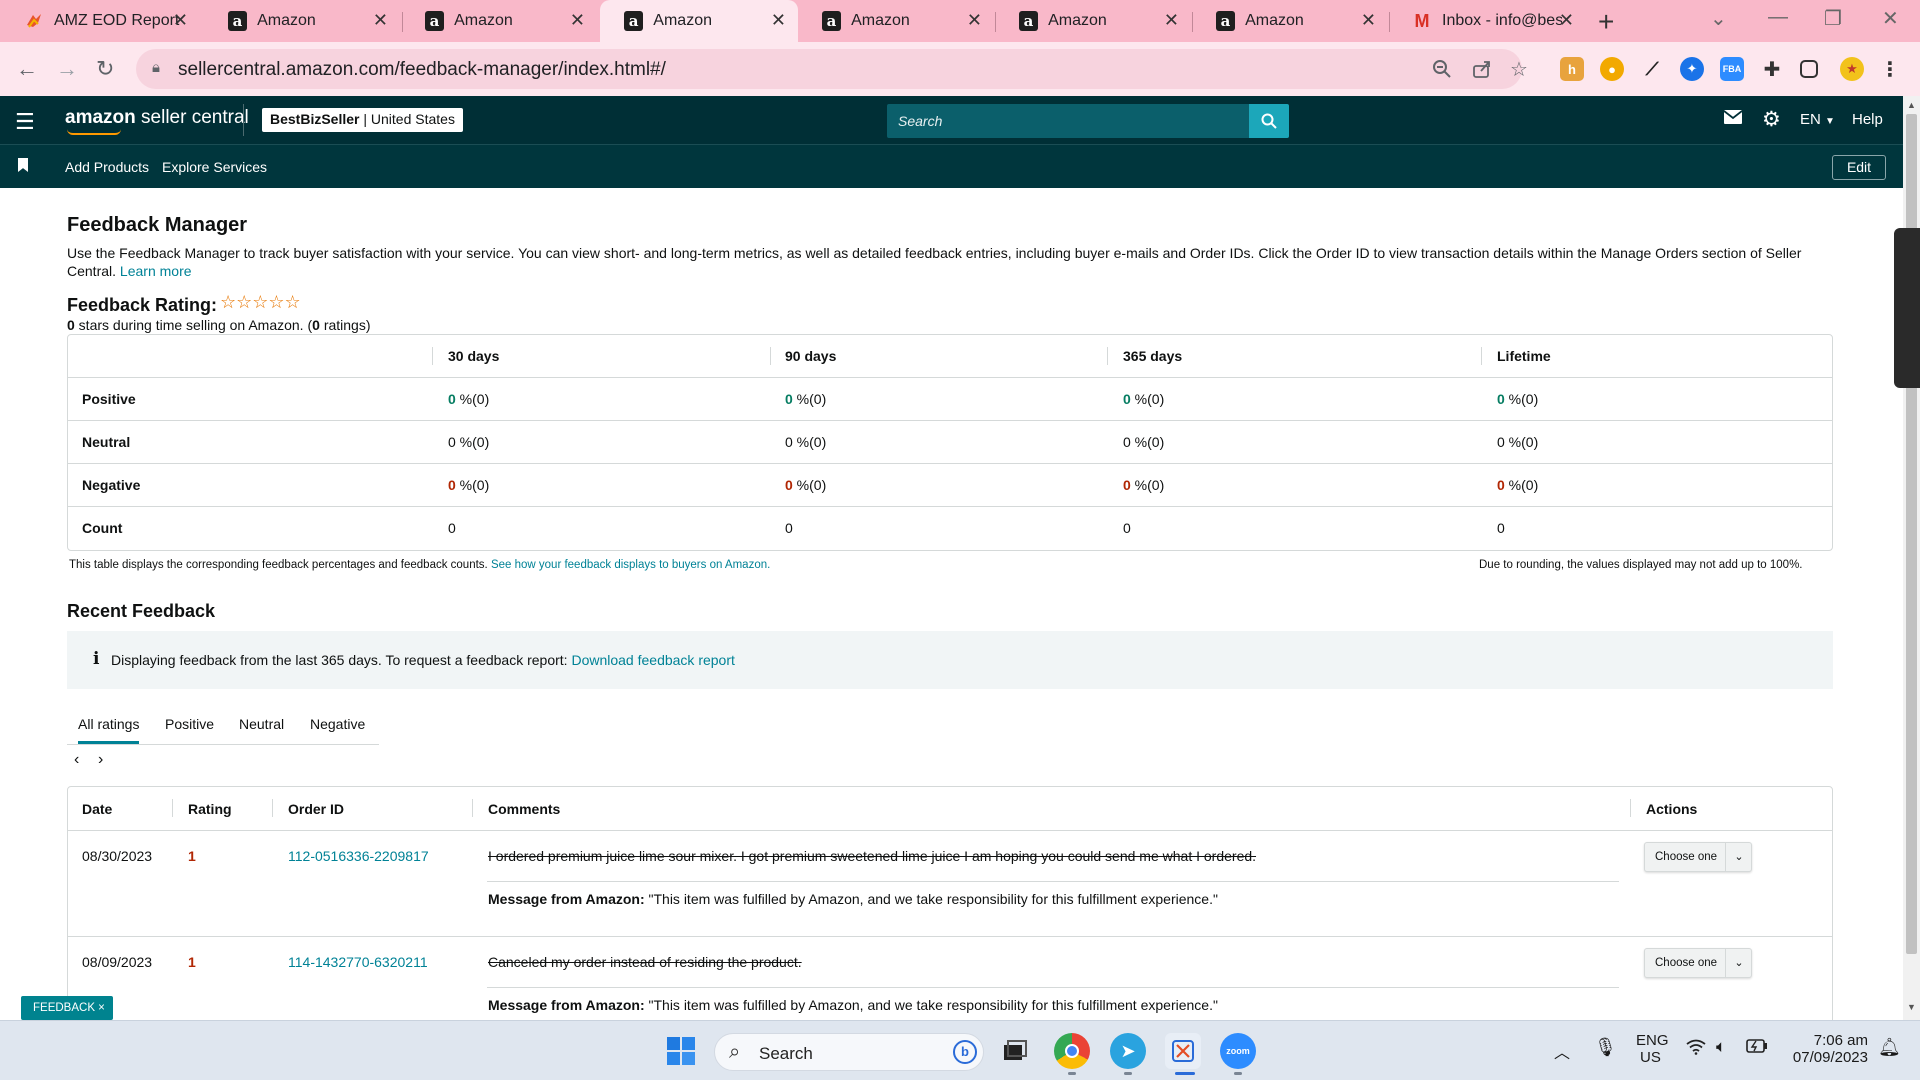  I want to click on extensions-puzzle-icon: ✚, so click(1772, 69).